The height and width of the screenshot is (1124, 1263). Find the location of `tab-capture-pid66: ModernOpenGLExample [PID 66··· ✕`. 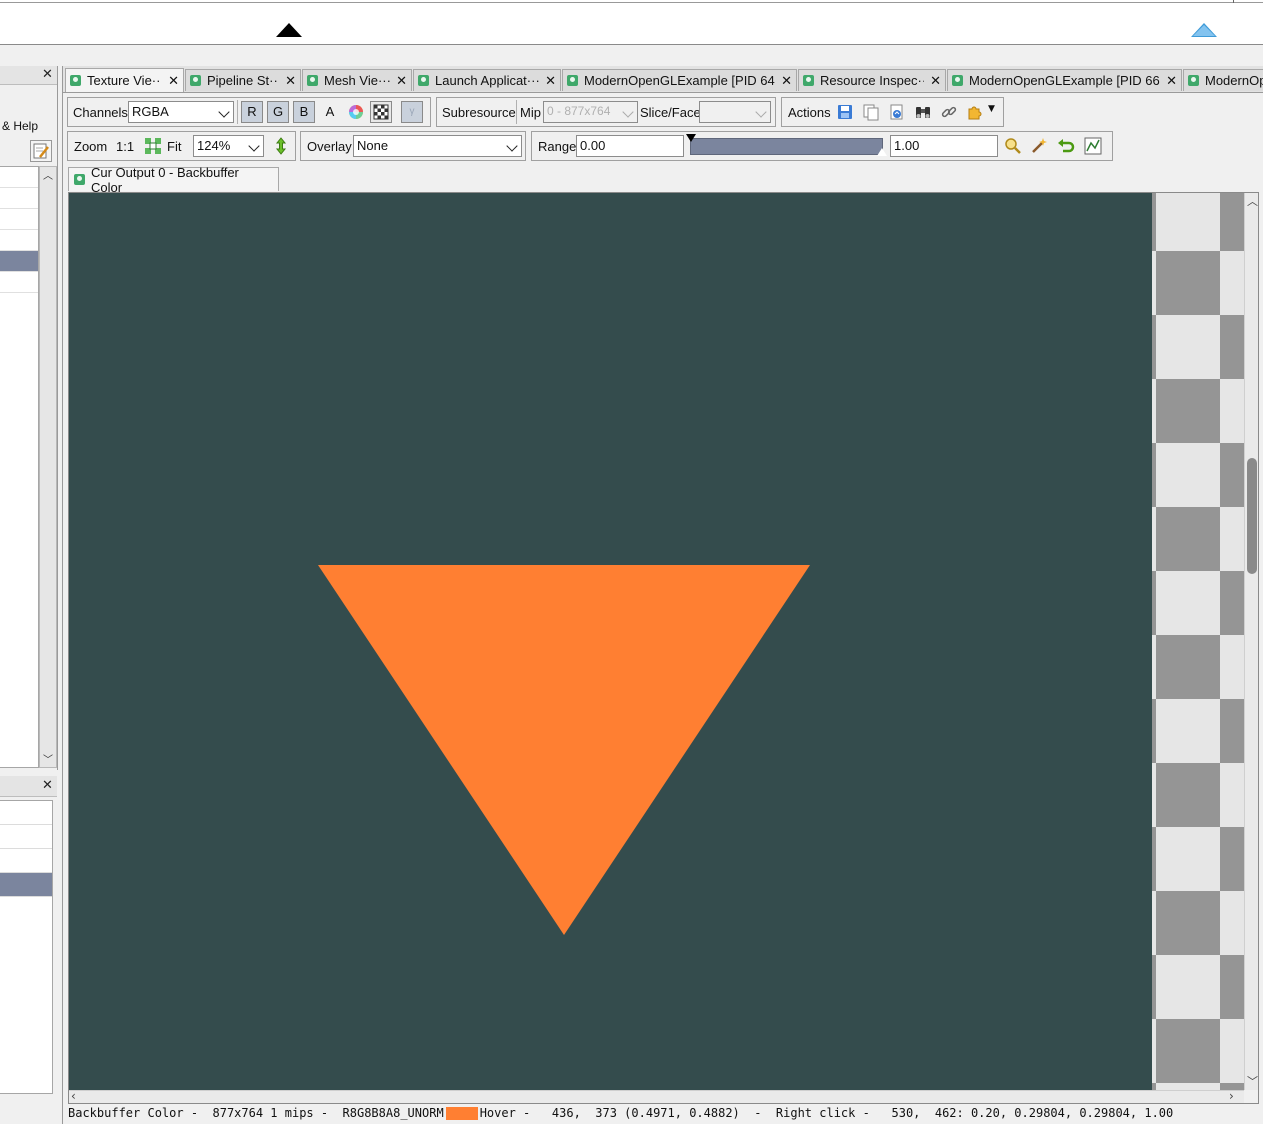

tab-capture-pid66: ModernOpenGLExample [PID 66··· ✕ is located at coordinates (1064, 80).